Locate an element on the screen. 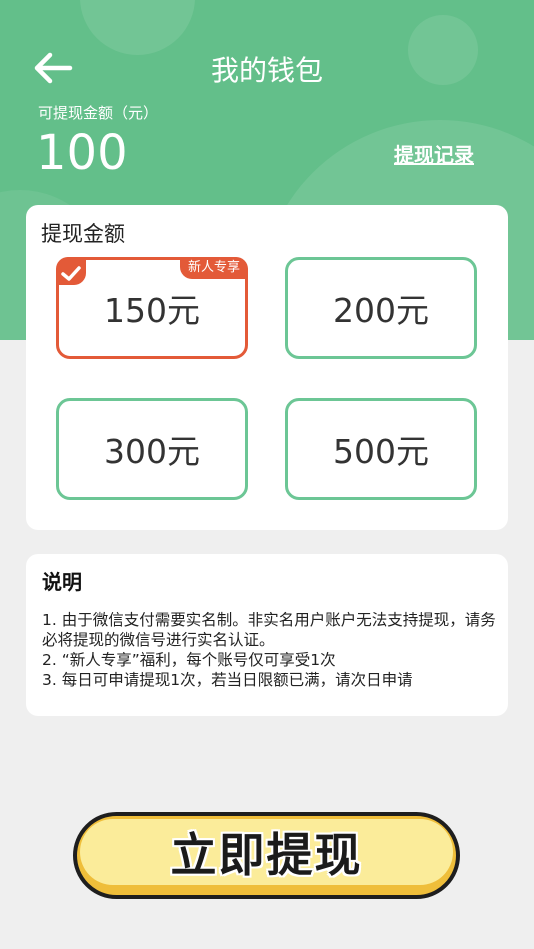 This screenshot has height=949, width=534. amount-card-title: 提现金额 is located at coordinates (83, 234).